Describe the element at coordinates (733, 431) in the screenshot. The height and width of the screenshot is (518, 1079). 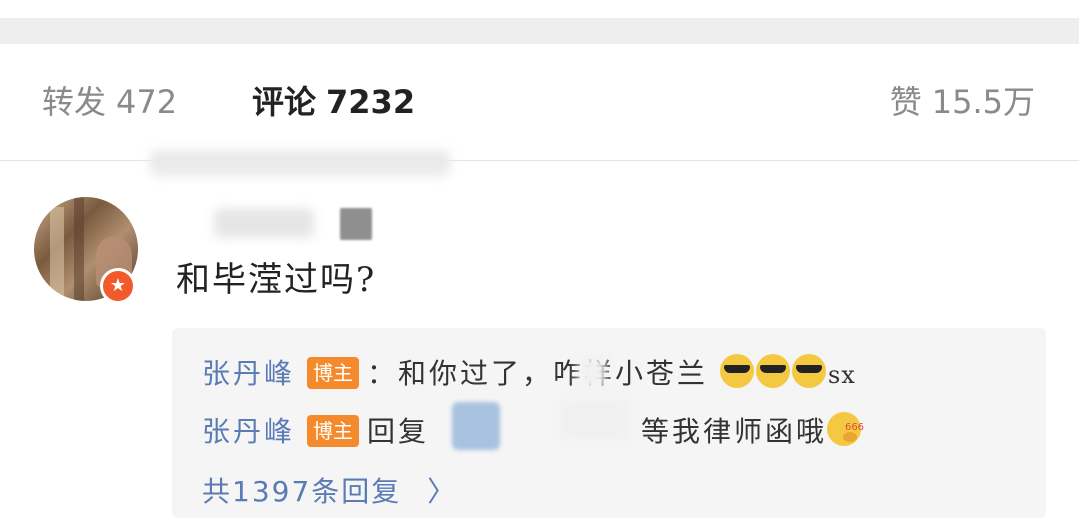
I see `reply-text: 等我律师函哦` at that location.